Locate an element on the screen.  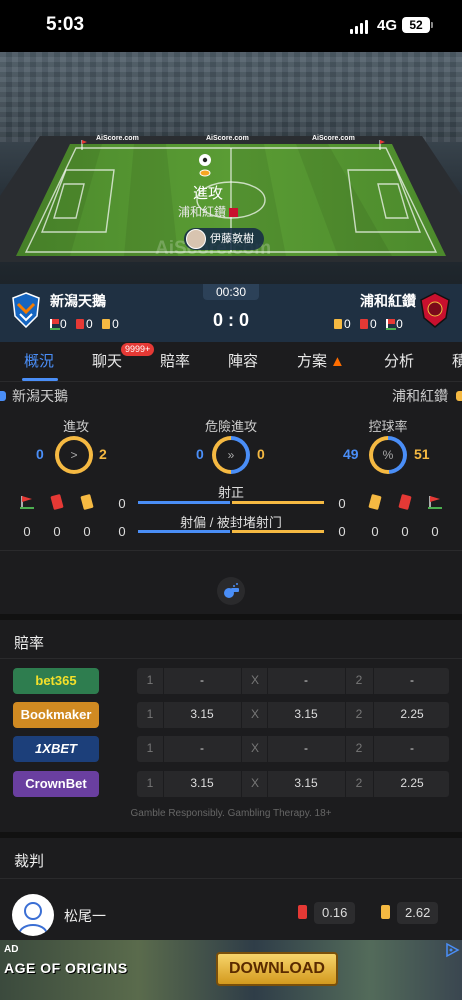
home-team-name: 新潟天鵝 is located at coordinates (78, 301).